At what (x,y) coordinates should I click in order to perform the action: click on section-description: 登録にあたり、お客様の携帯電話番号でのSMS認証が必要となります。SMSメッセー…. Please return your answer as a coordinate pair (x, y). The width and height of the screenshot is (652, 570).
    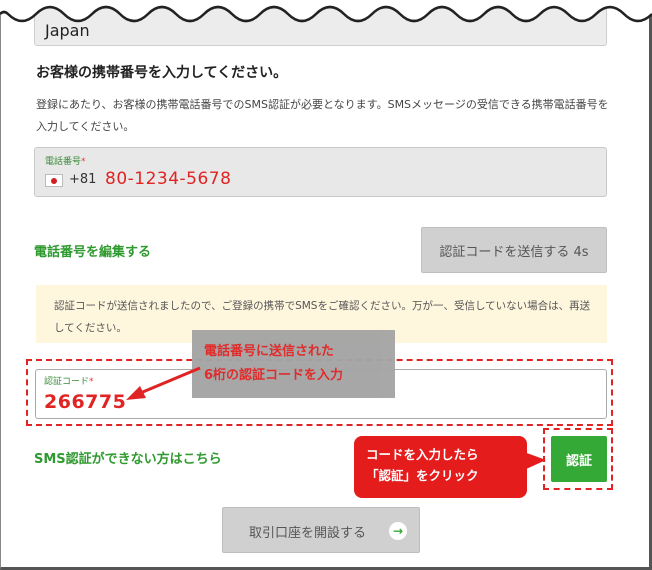
    Looking at the image, I should click on (322, 115).